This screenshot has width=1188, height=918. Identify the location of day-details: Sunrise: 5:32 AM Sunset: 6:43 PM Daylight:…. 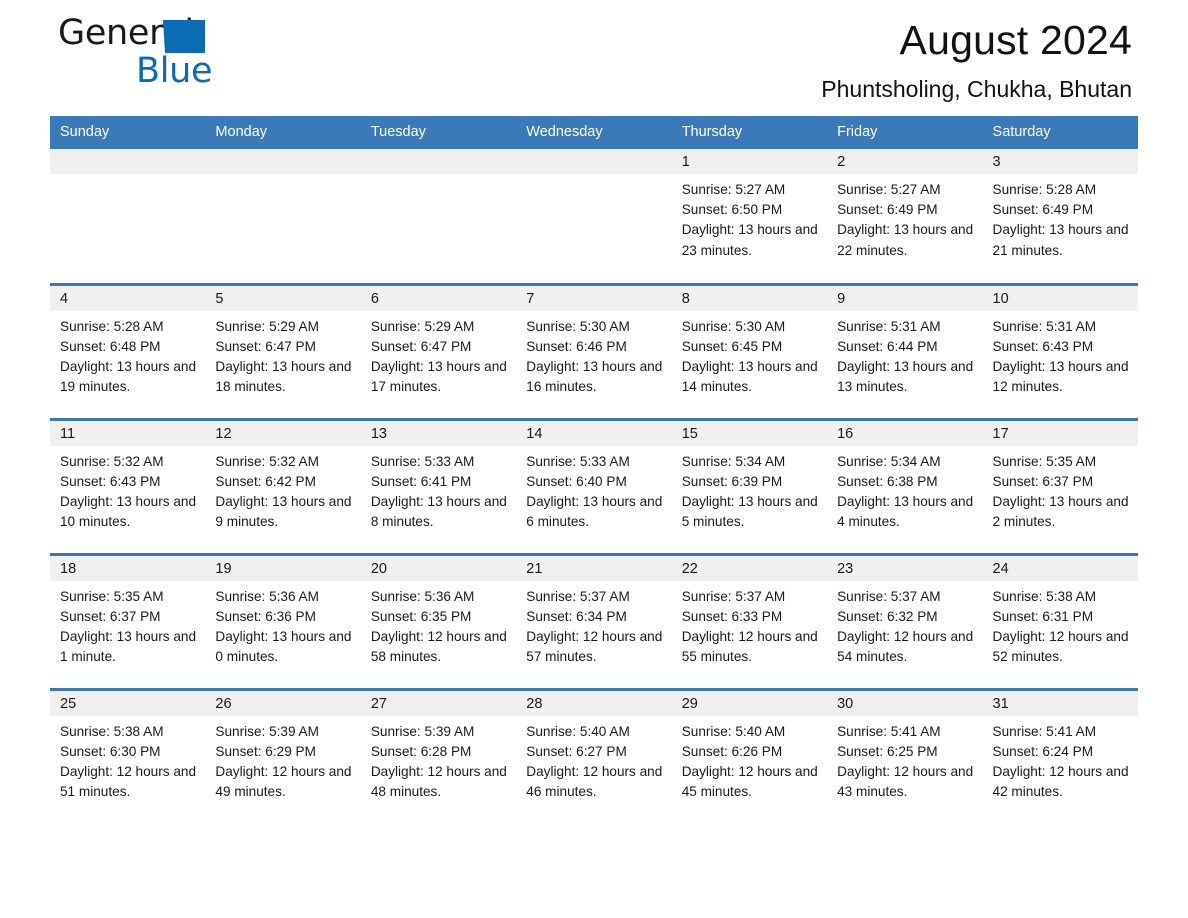
(127, 489).